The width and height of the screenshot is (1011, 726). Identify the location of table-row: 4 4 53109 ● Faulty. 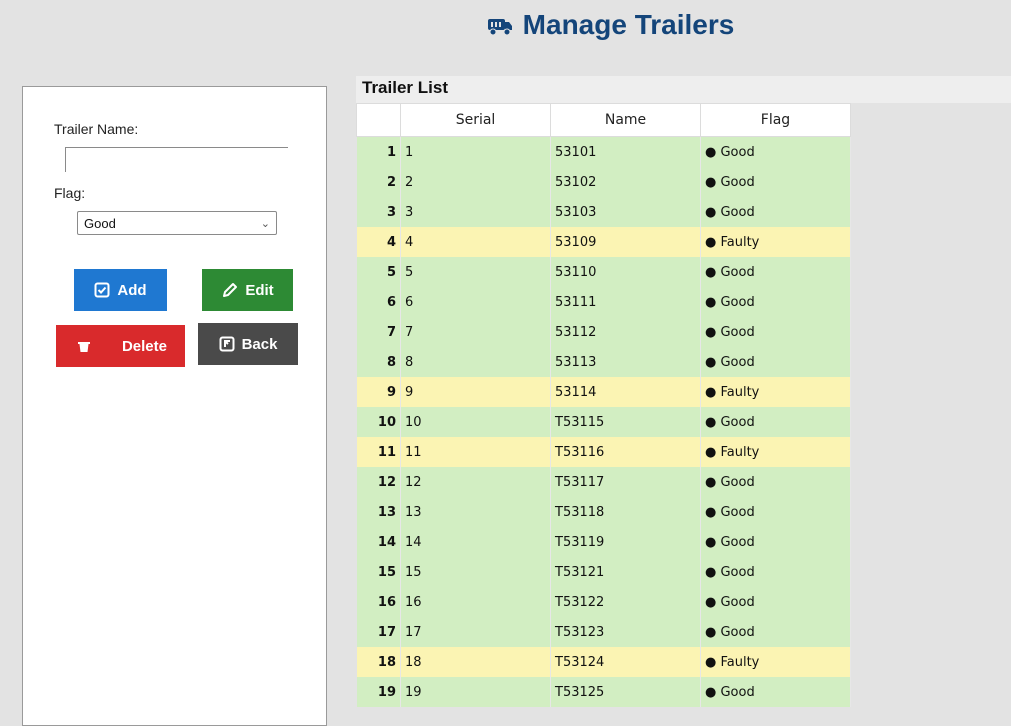
(603, 242).